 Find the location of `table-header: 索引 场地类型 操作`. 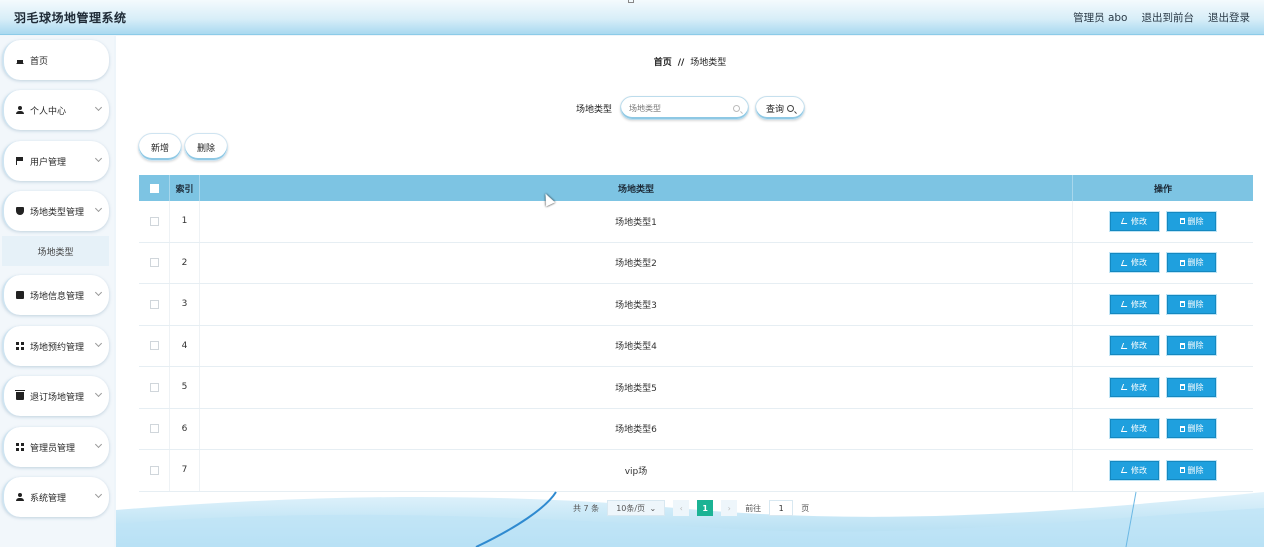

table-header: 索引 场地类型 操作 is located at coordinates (696, 188).